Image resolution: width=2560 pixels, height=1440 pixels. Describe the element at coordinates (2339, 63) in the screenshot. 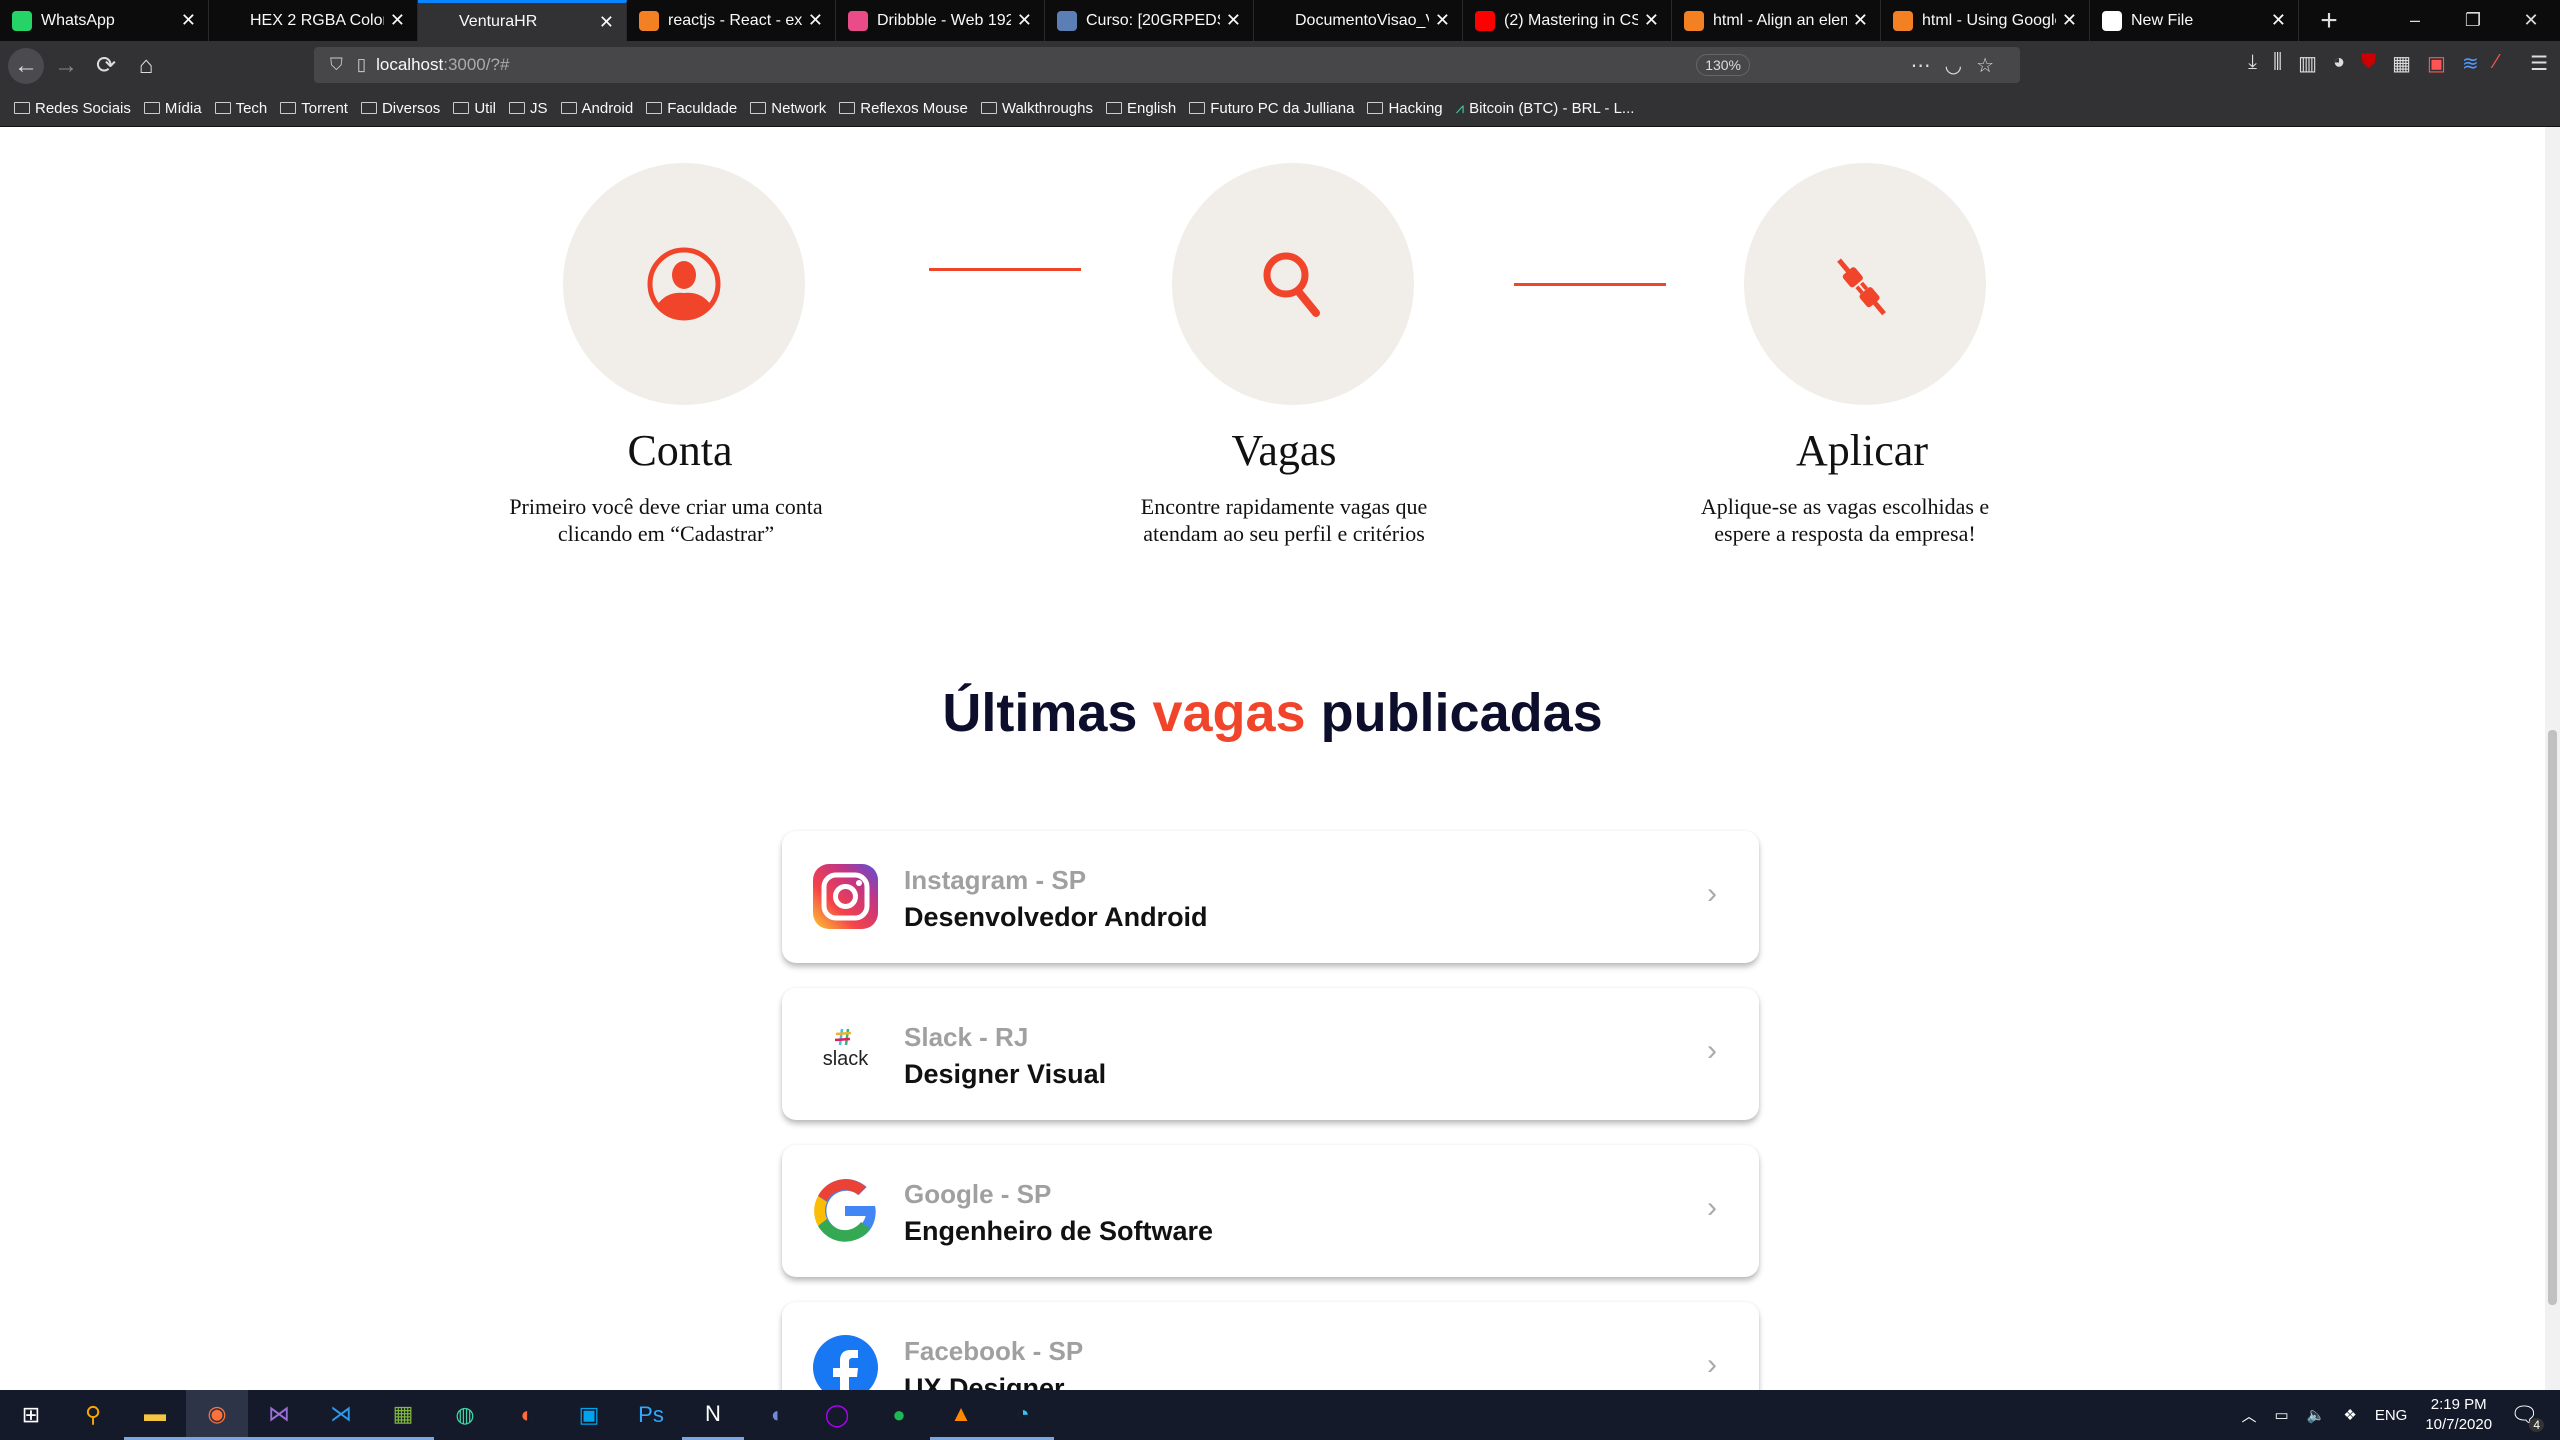

I see `extension-icon: ◕` at that location.